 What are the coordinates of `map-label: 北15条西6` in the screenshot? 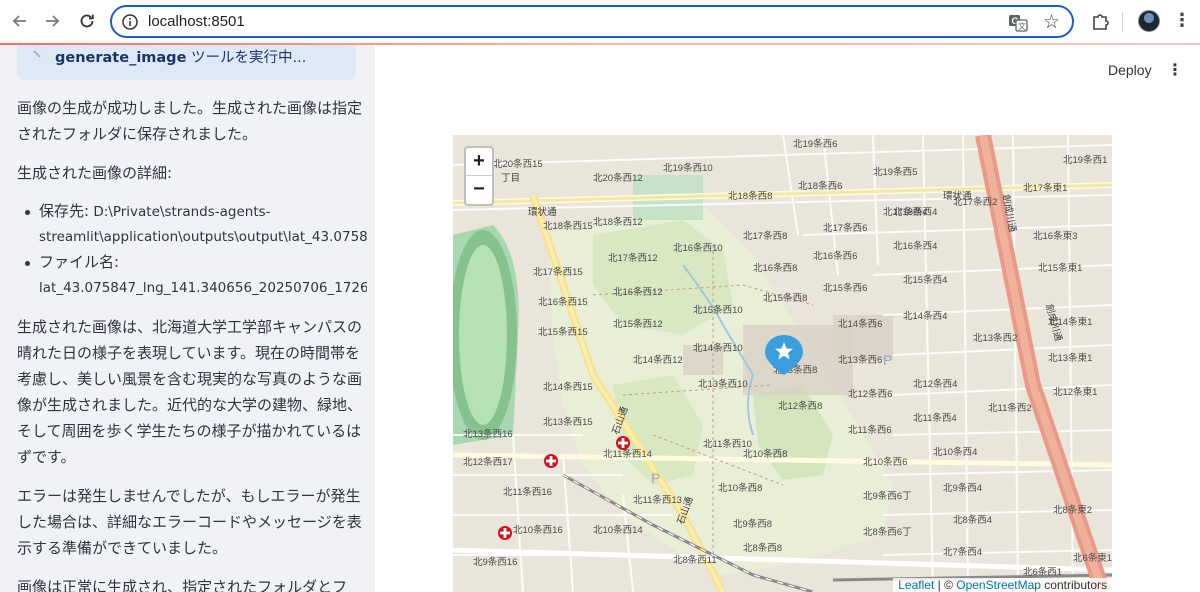 It's located at (845, 288).